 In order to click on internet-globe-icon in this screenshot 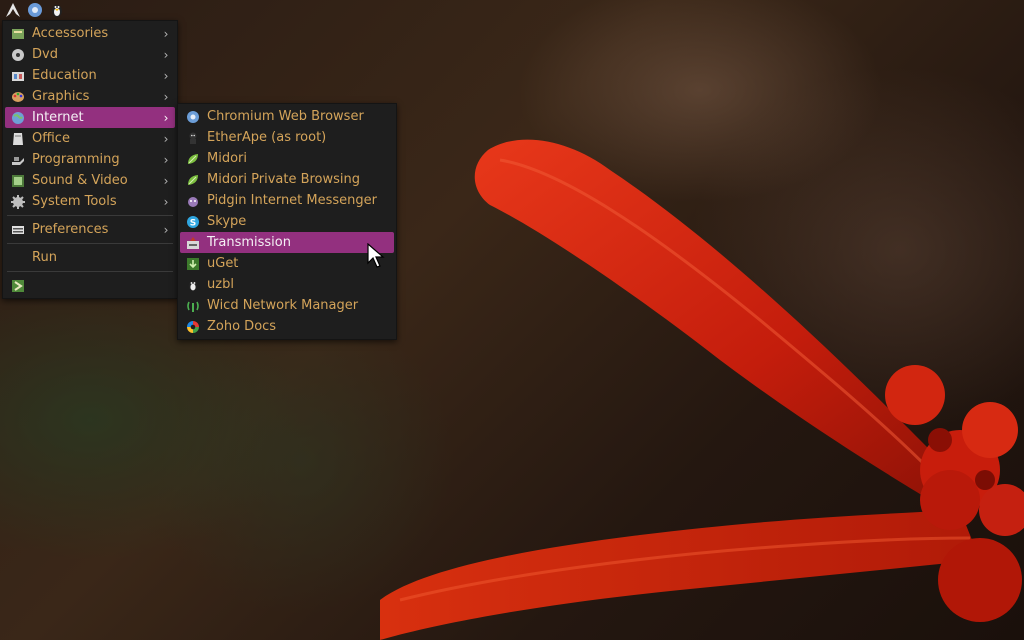, I will do `click(18, 118)`.